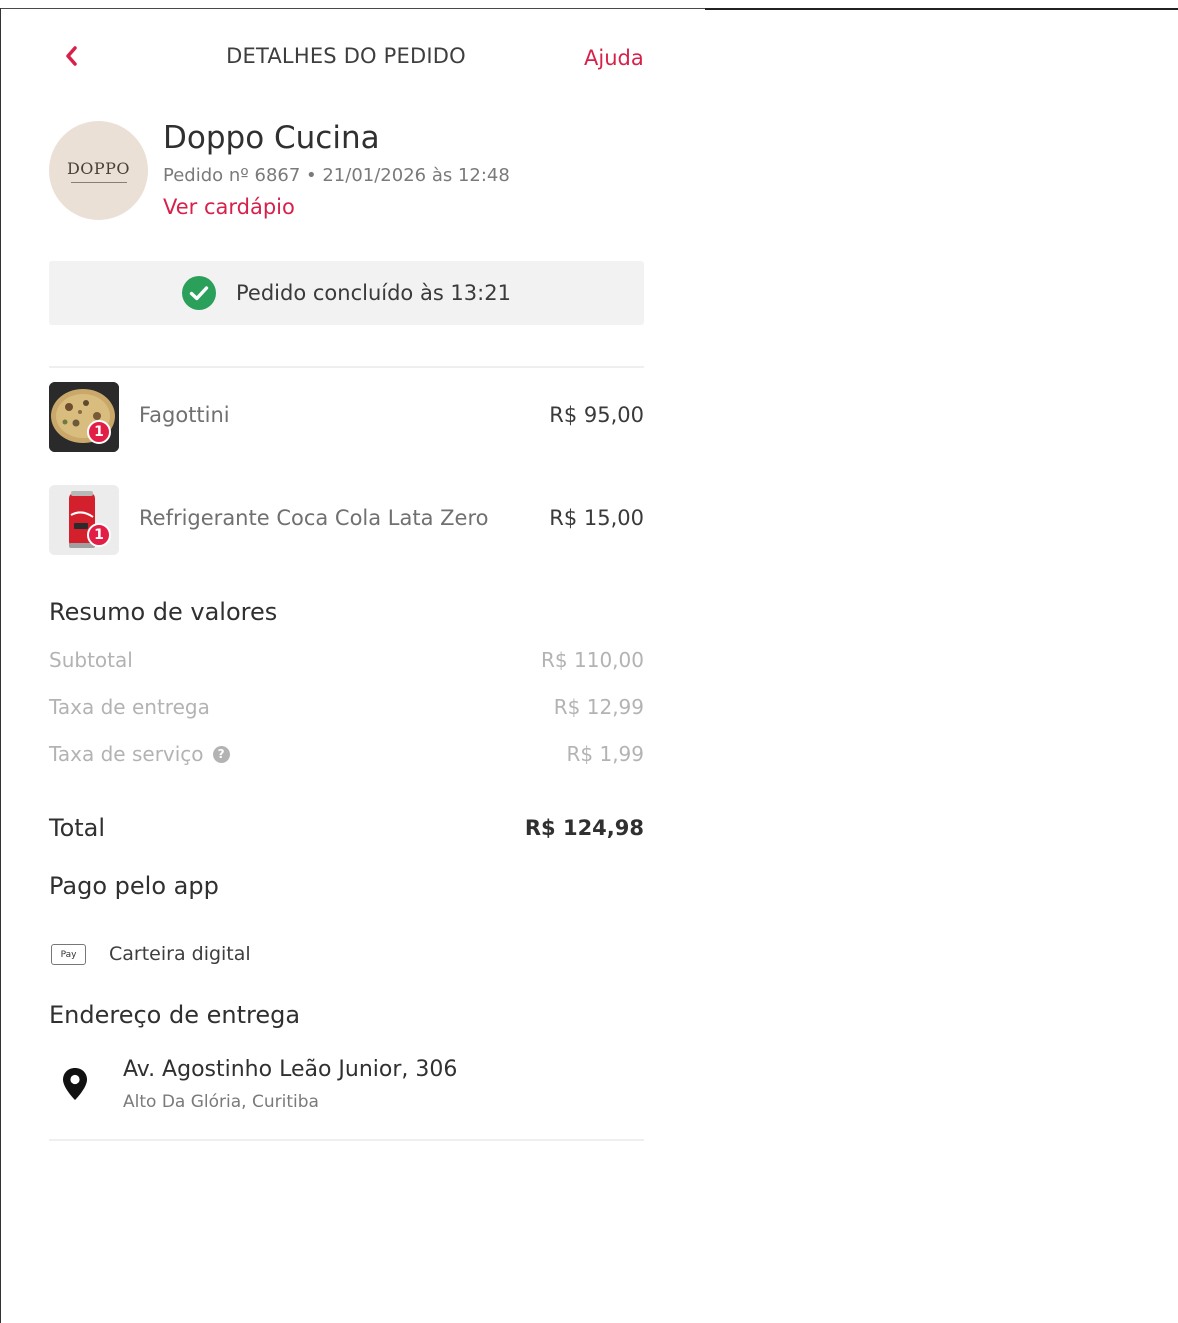 The width and height of the screenshot is (1178, 1323). What do you see at coordinates (596, 415) in the screenshot?
I see `item-price: R$ 95,00` at bounding box center [596, 415].